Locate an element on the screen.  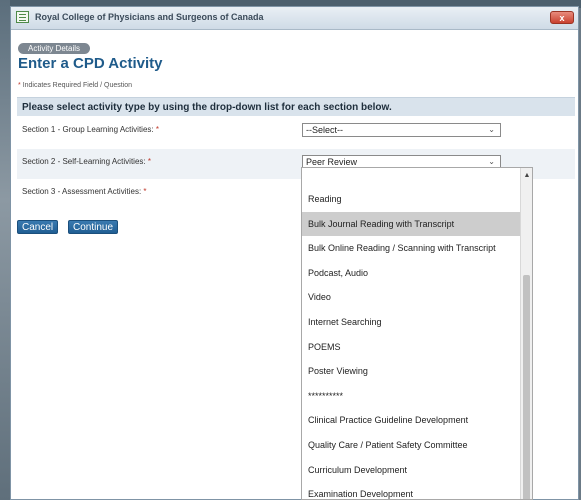
section-1-select: --Select-- ⌄ is located at coordinates (401, 130).